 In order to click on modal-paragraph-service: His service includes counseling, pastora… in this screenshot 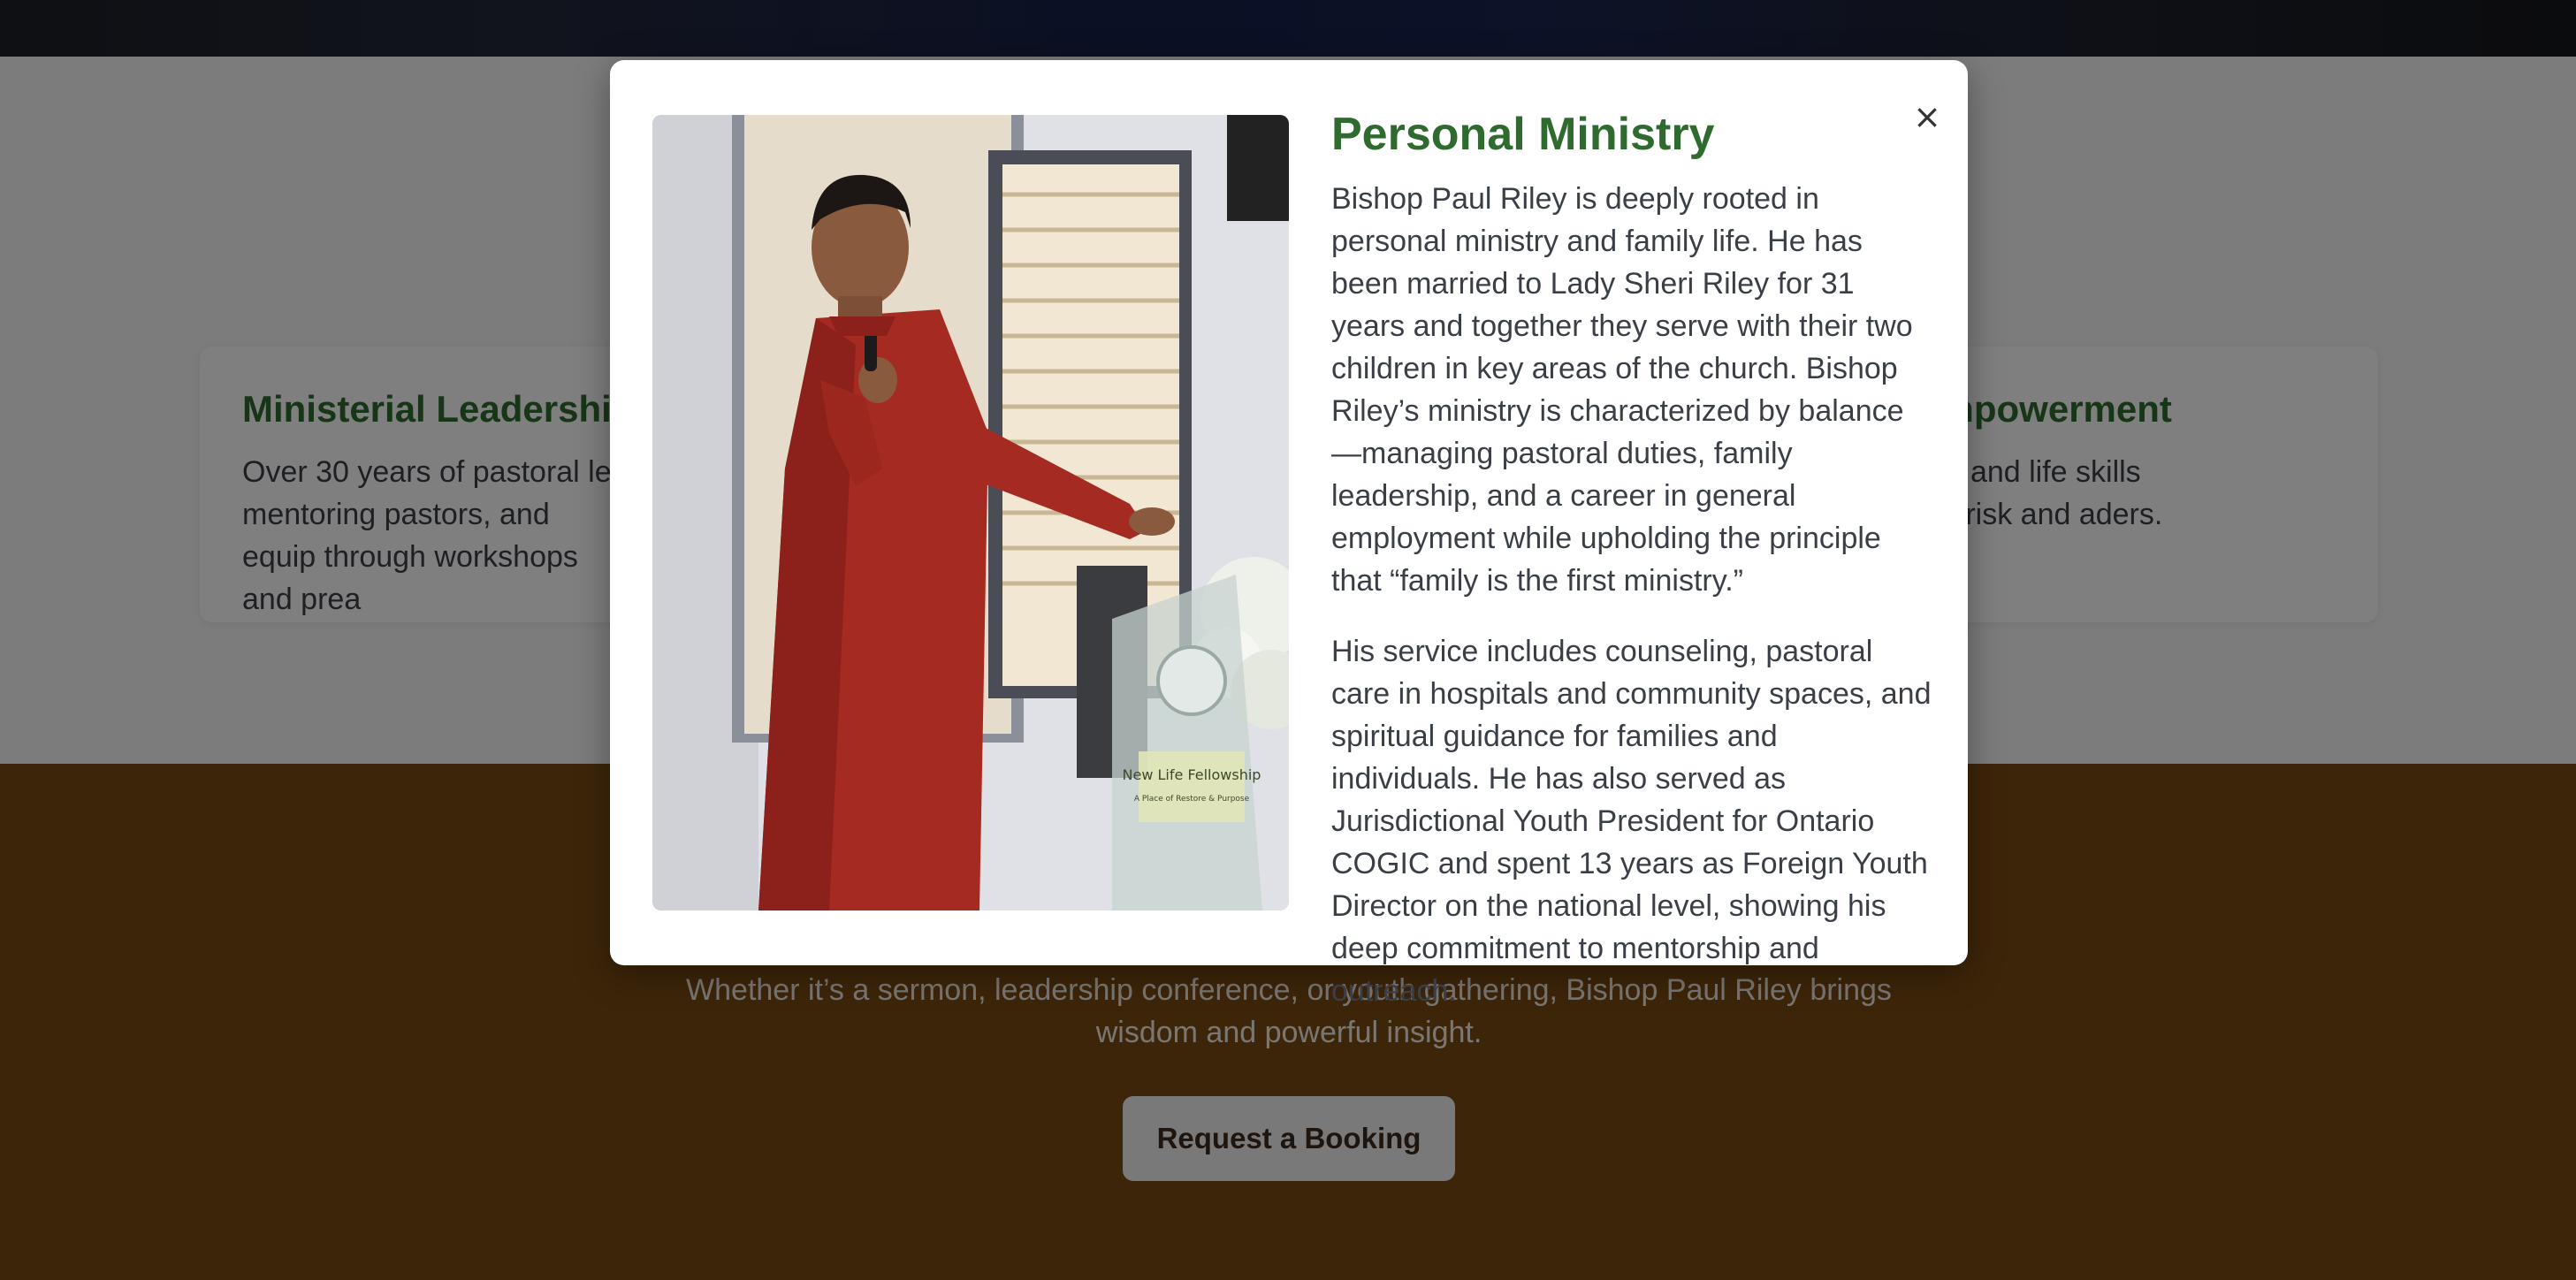, I will do `click(1631, 821)`.